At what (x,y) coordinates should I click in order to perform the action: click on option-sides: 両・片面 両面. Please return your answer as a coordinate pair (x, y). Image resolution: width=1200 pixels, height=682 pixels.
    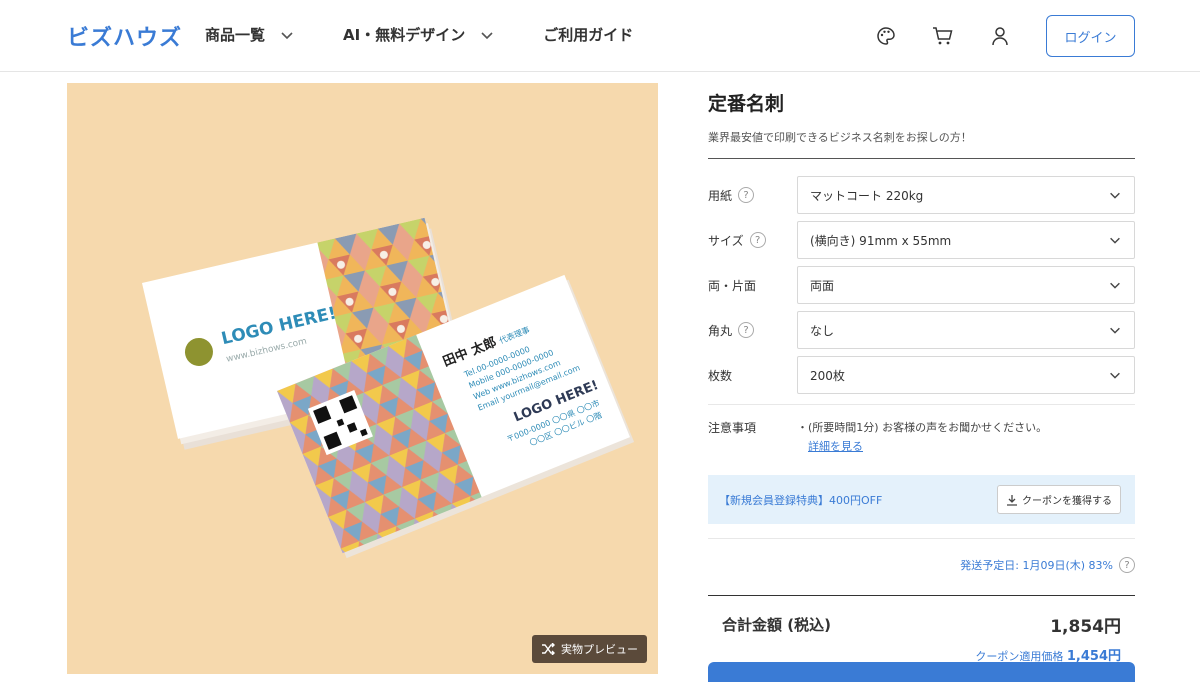
    Looking at the image, I should click on (921, 285).